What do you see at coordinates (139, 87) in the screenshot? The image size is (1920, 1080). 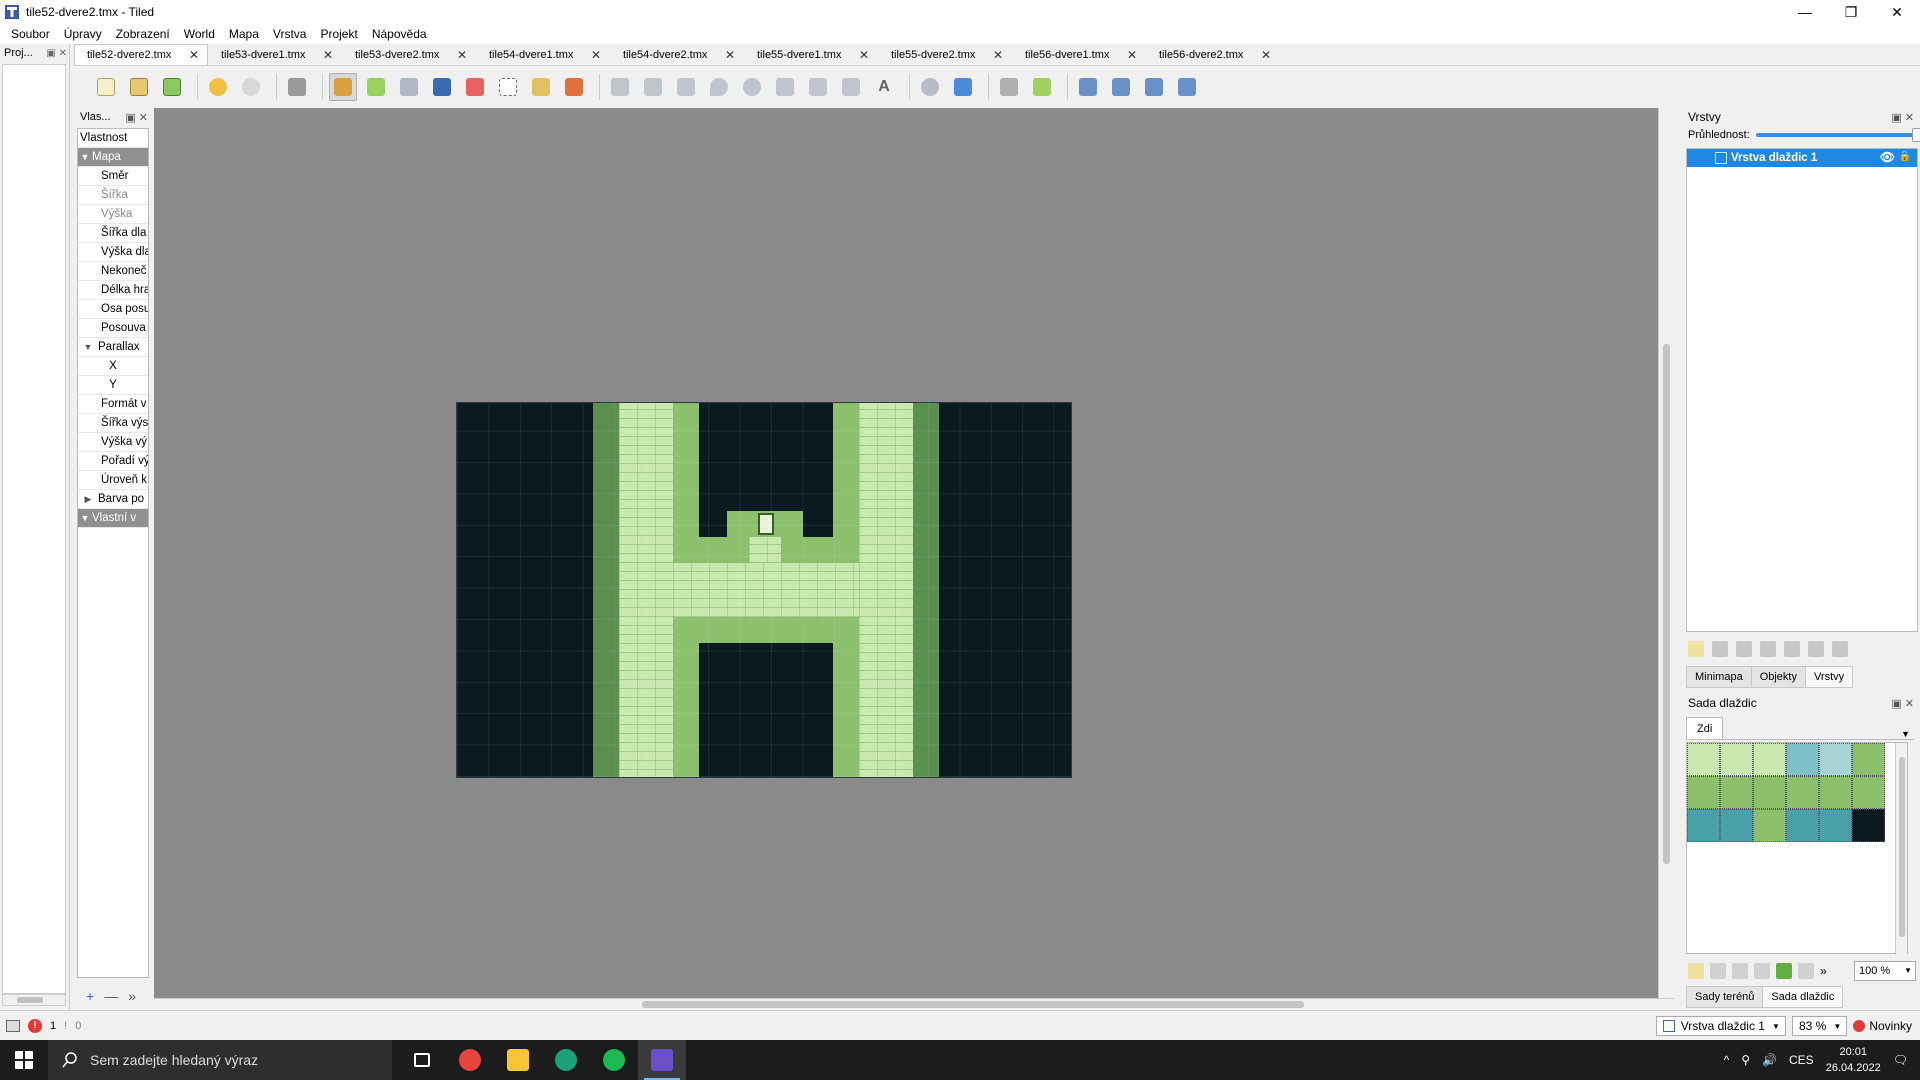 I see `open-file-button` at bounding box center [139, 87].